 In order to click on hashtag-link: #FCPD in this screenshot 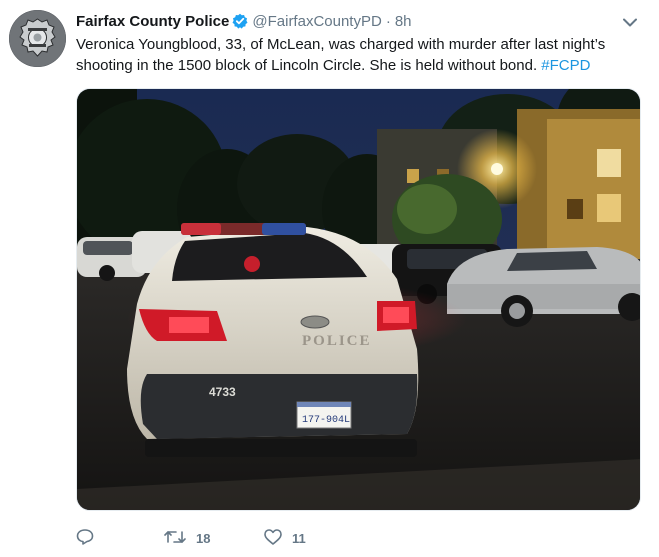, I will do `click(565, 65)`.